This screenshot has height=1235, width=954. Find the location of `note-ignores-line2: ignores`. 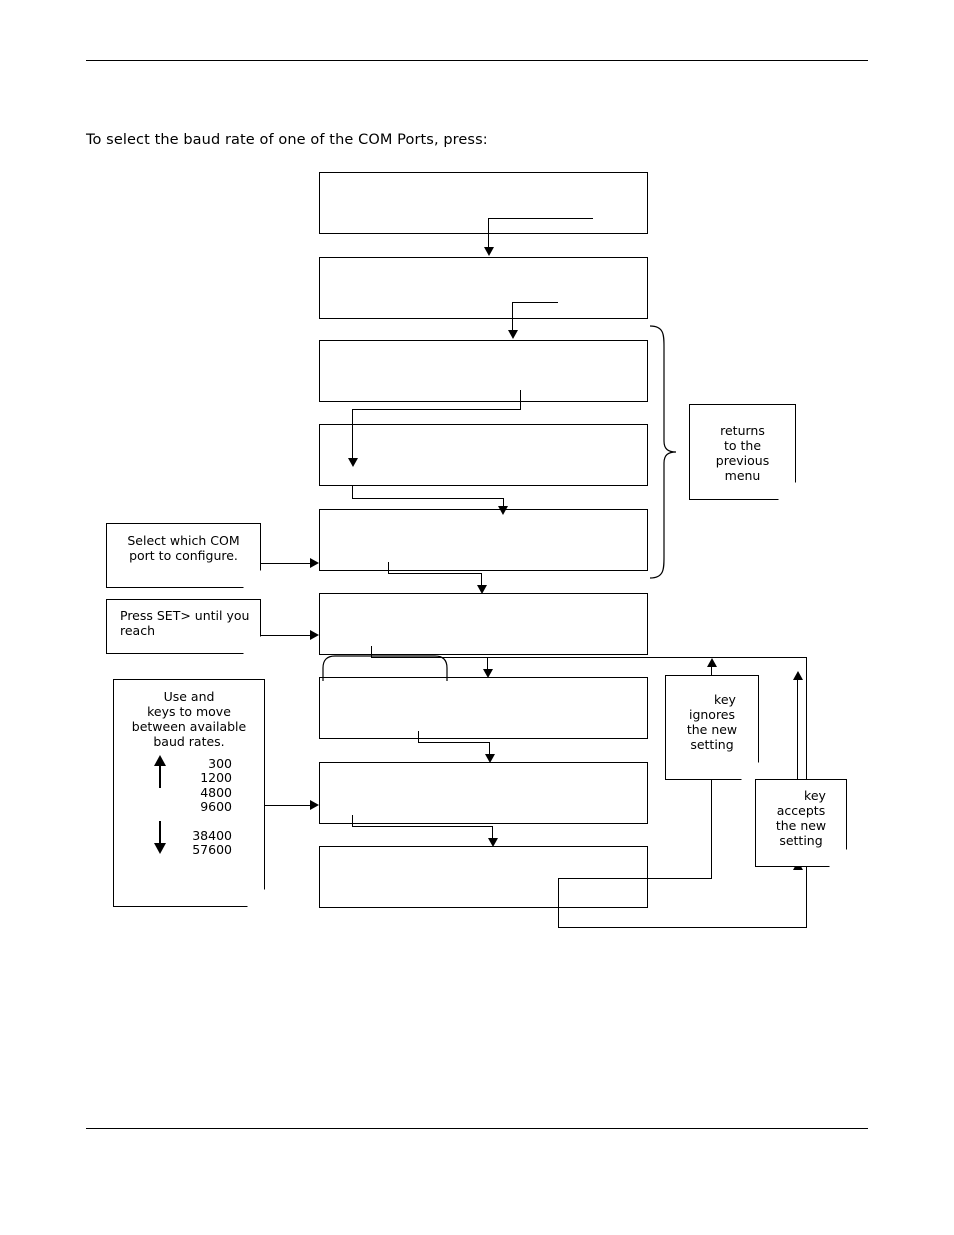

note-ignores-line2: ignores is located at coordinates (712, 714).